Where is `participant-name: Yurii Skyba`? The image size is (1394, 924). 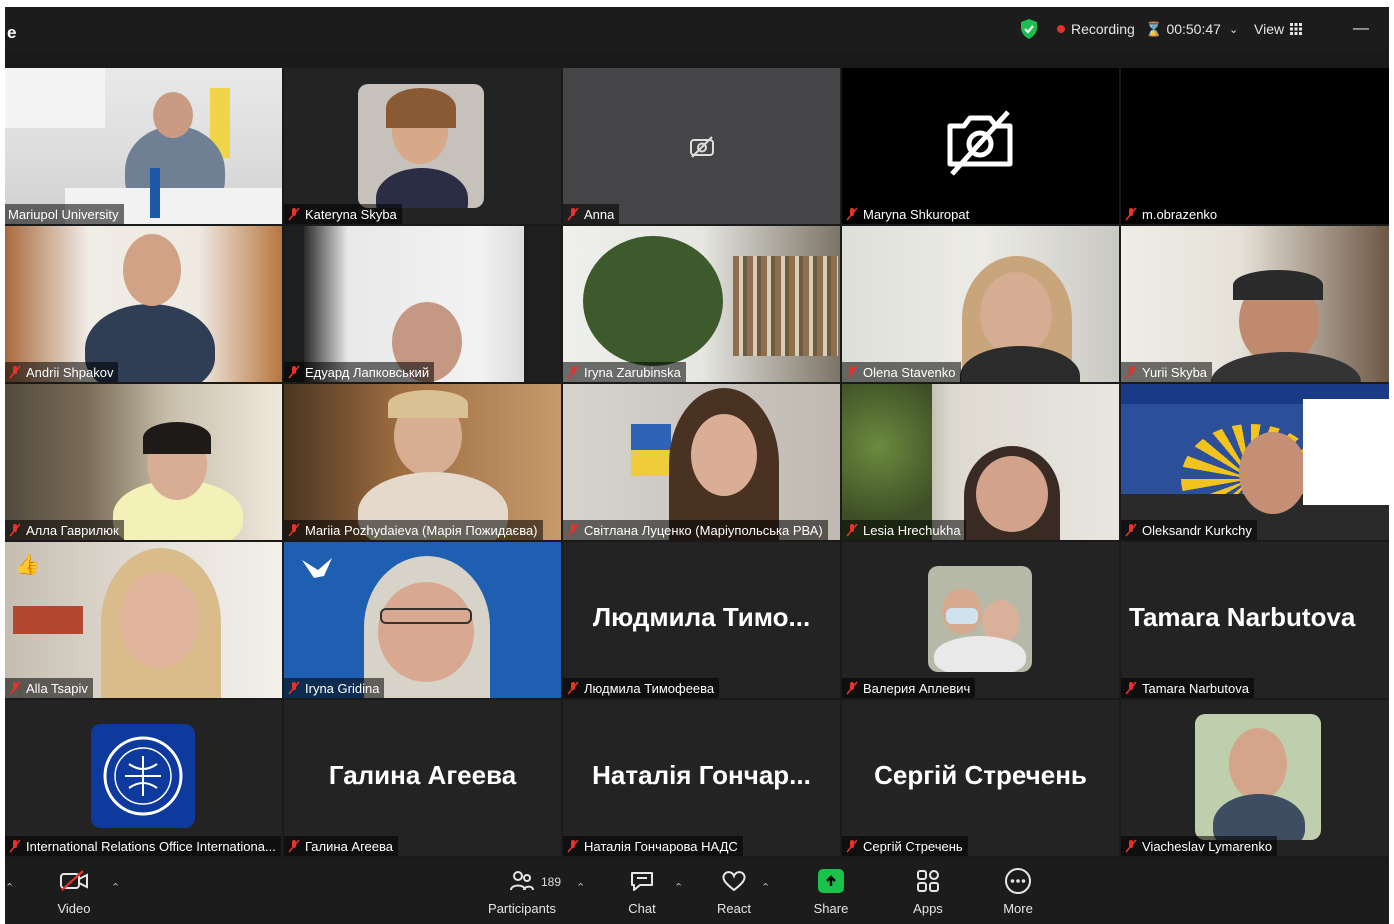 participant-name: Yurii Skyba is located at coordinates (1167, 372).